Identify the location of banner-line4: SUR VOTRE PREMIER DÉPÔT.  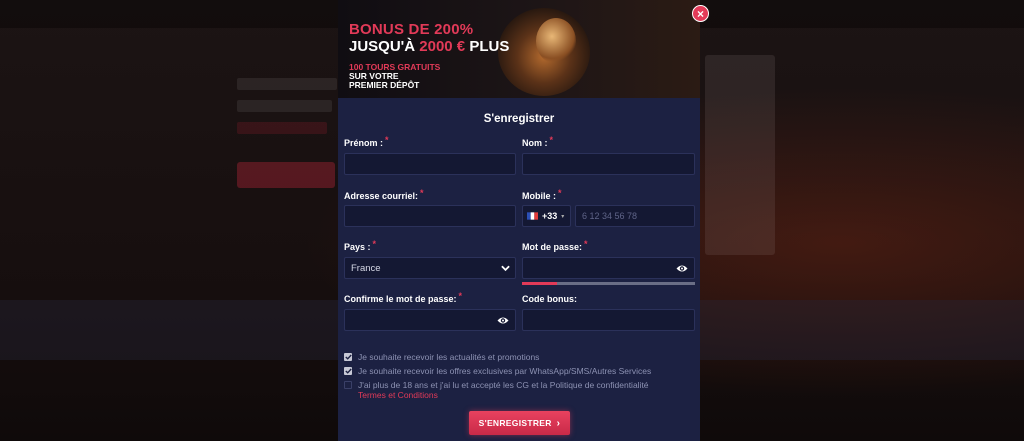
(384, 80).